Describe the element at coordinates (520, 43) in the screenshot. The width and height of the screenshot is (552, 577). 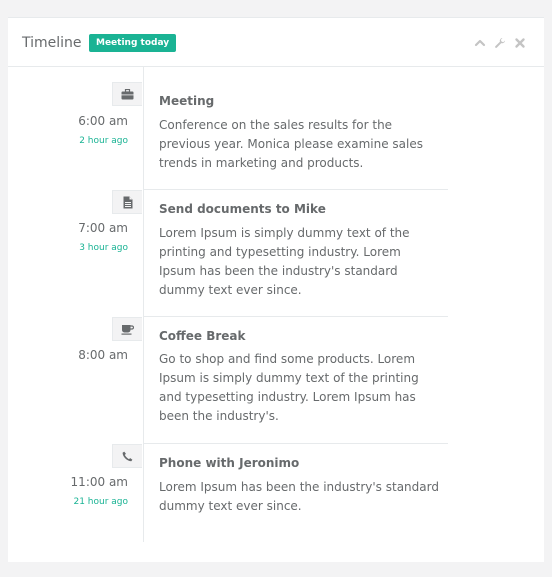
I see `close-icon` at that location.